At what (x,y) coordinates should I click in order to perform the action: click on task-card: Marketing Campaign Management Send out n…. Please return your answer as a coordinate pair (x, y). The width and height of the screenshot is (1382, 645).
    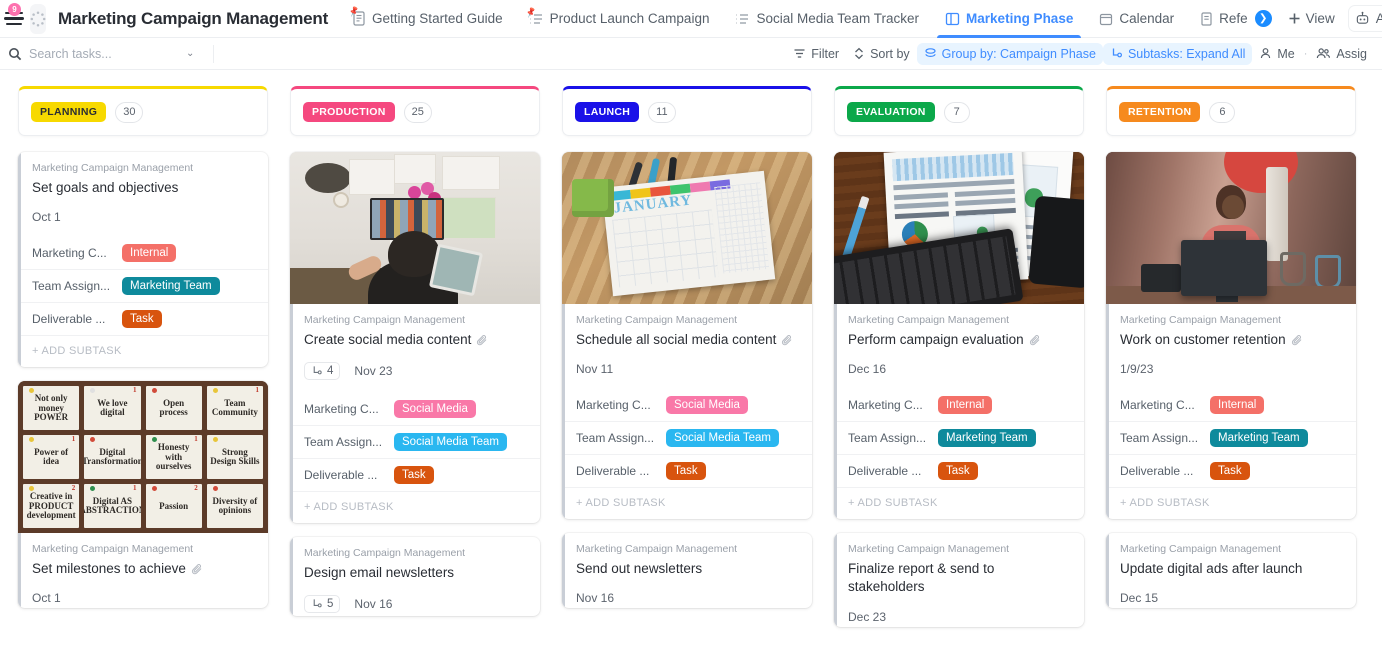
    Looking at the image, I should click on (687, 571).